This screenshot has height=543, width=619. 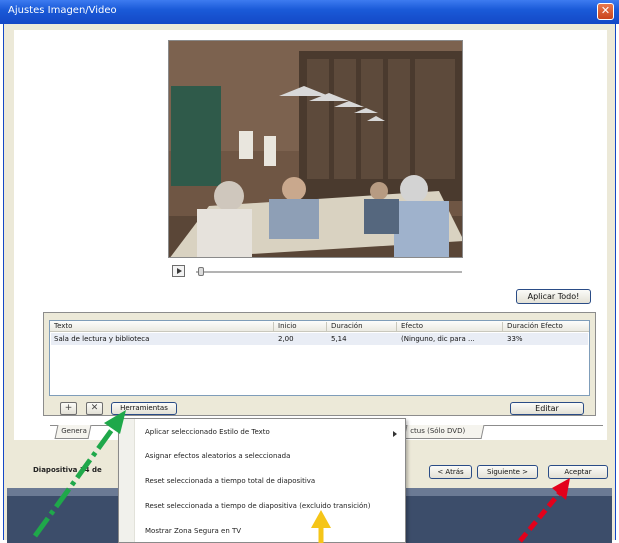 What do you see at coordinates (79, 474) in the screenshot?
I see `green-arrow` at bounding box center [79, 474].